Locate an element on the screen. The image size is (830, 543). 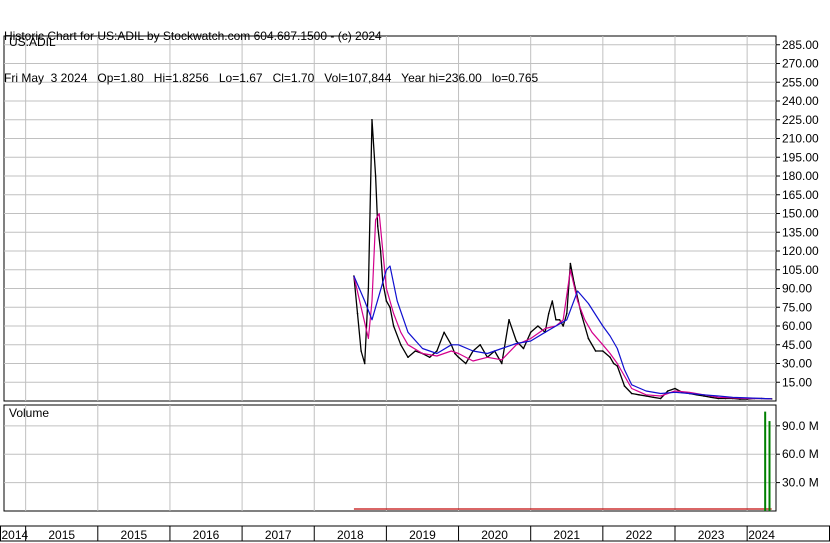
y-tick-label: 270.00 is located at coordinates (800, 64).